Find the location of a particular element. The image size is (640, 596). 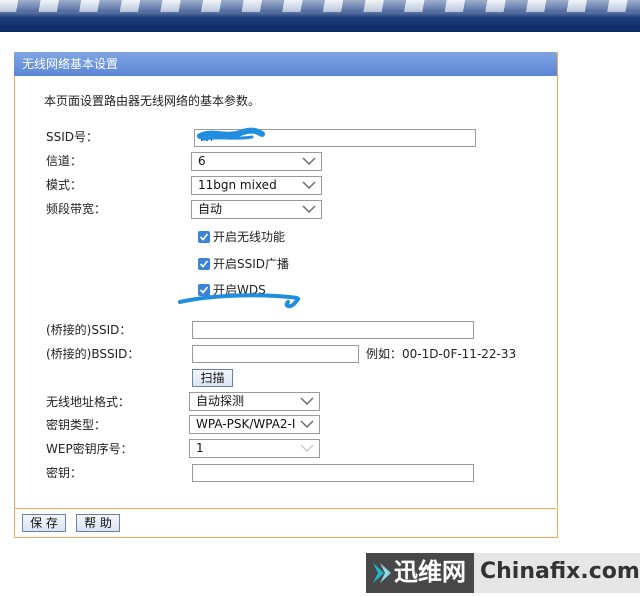

ssid-broadcast-checkbox: 开启SSID广播 is located at coordinates (243, 264).